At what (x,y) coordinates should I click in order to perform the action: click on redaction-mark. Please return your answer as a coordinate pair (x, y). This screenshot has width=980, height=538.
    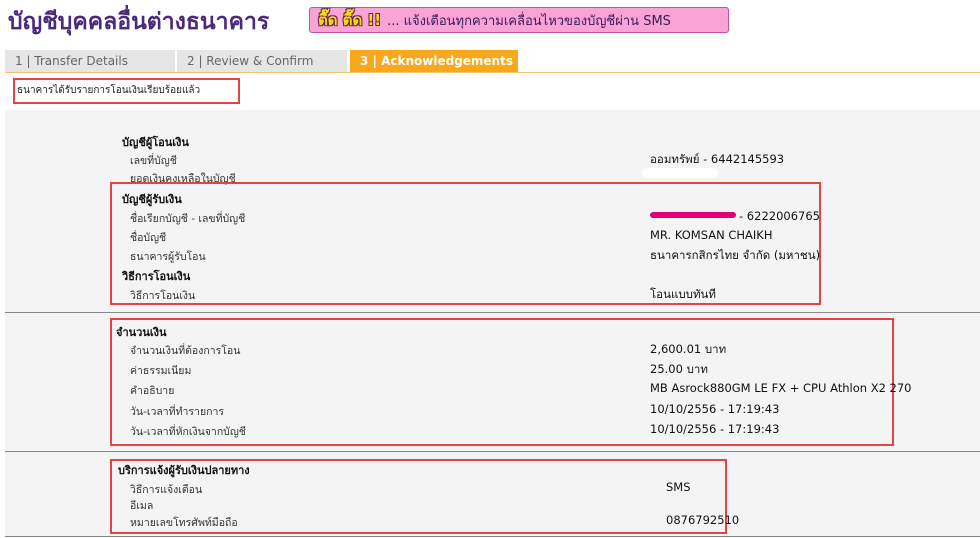
    Looking at the image, I should click on (693, 215).